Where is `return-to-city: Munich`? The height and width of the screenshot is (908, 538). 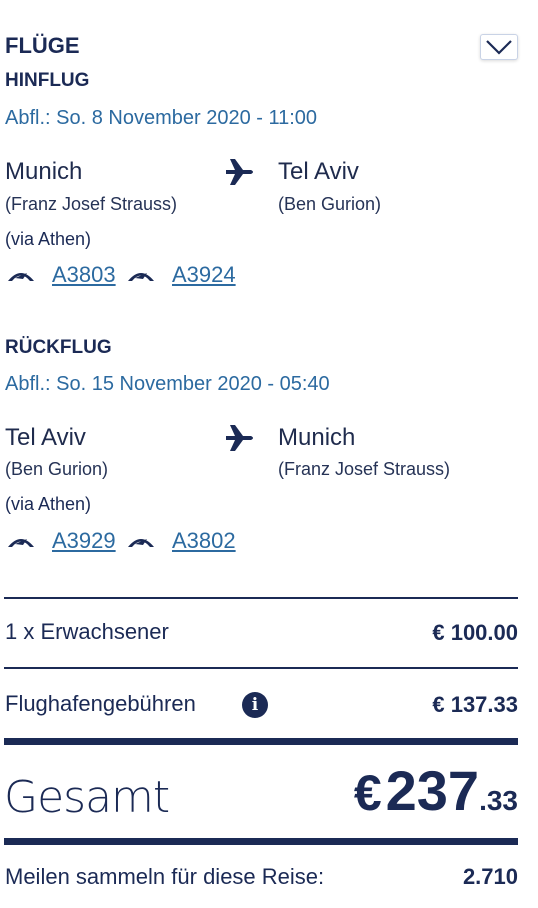 return-to-city: Munich is located at coordinates (317, 437).